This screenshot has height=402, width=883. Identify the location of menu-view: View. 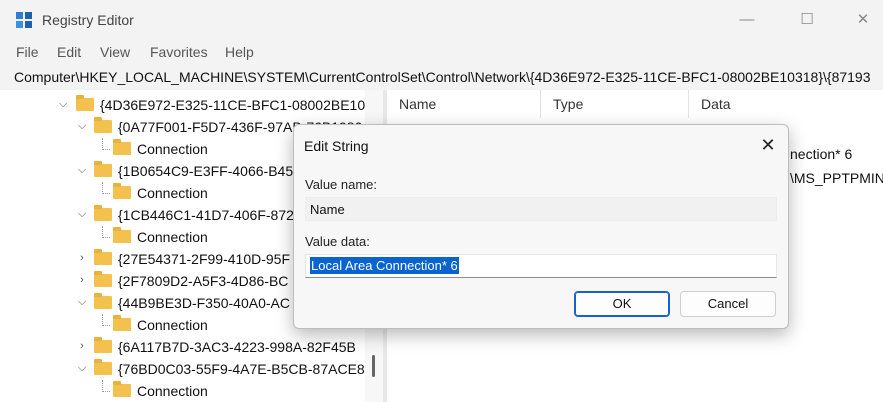
(115, 52).